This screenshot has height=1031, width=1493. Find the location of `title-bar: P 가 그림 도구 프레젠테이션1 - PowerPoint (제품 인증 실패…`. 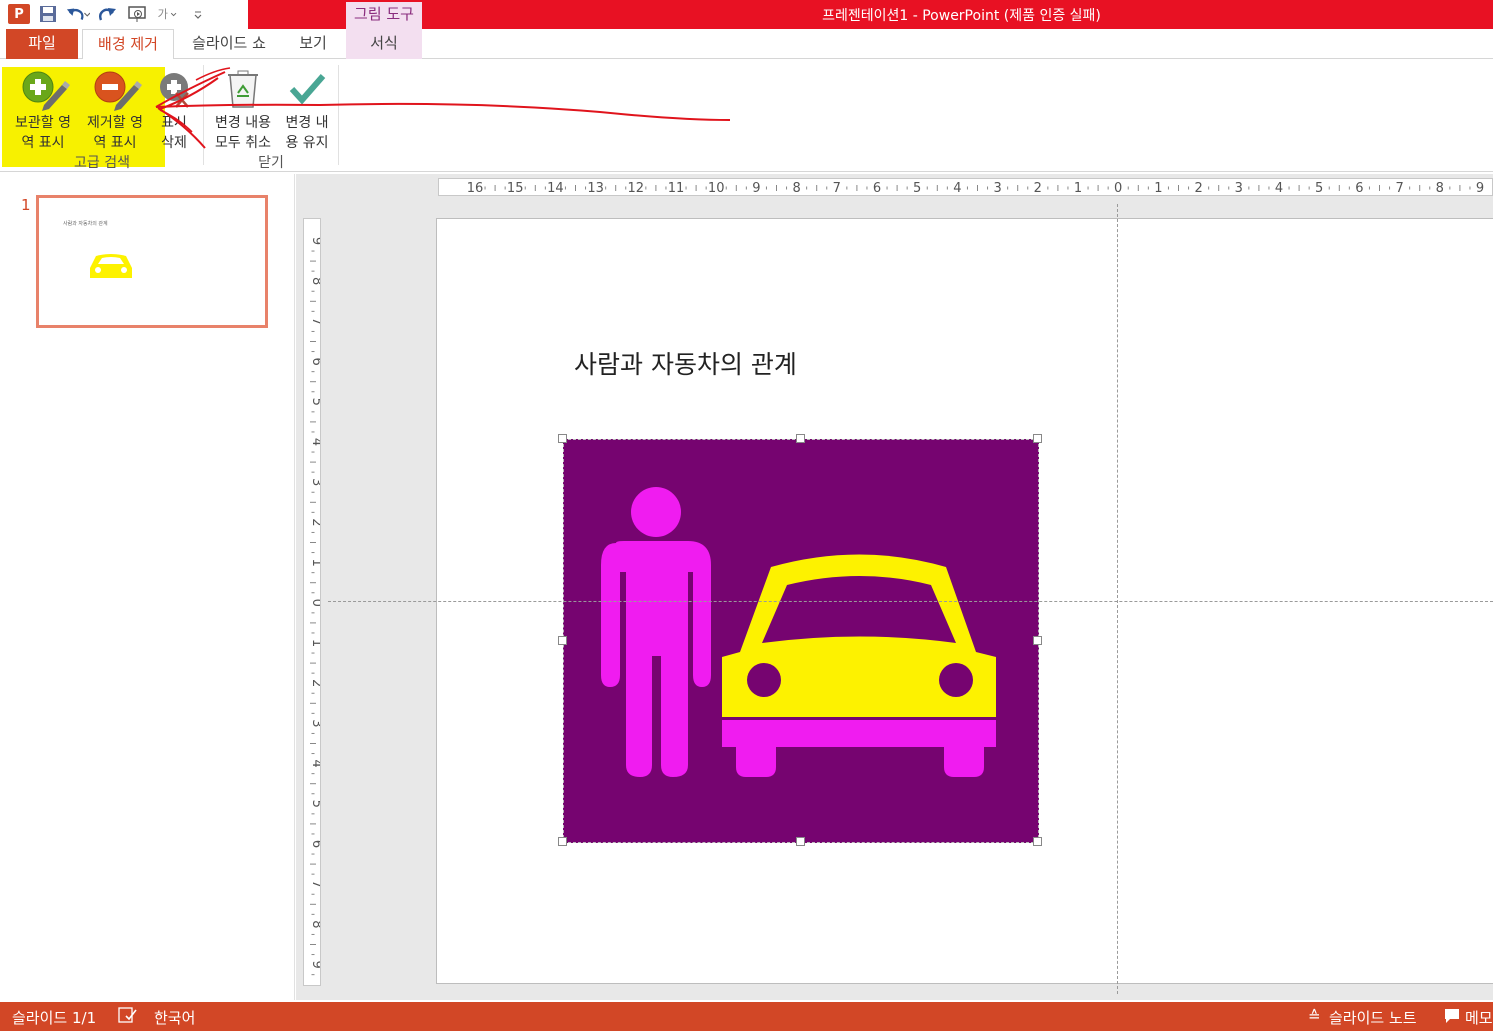

title-bar: P 가 그림 도구 프레젠테이션1 - PowerPoint (제품 인증 실패… is located at coordinates (746, 14).